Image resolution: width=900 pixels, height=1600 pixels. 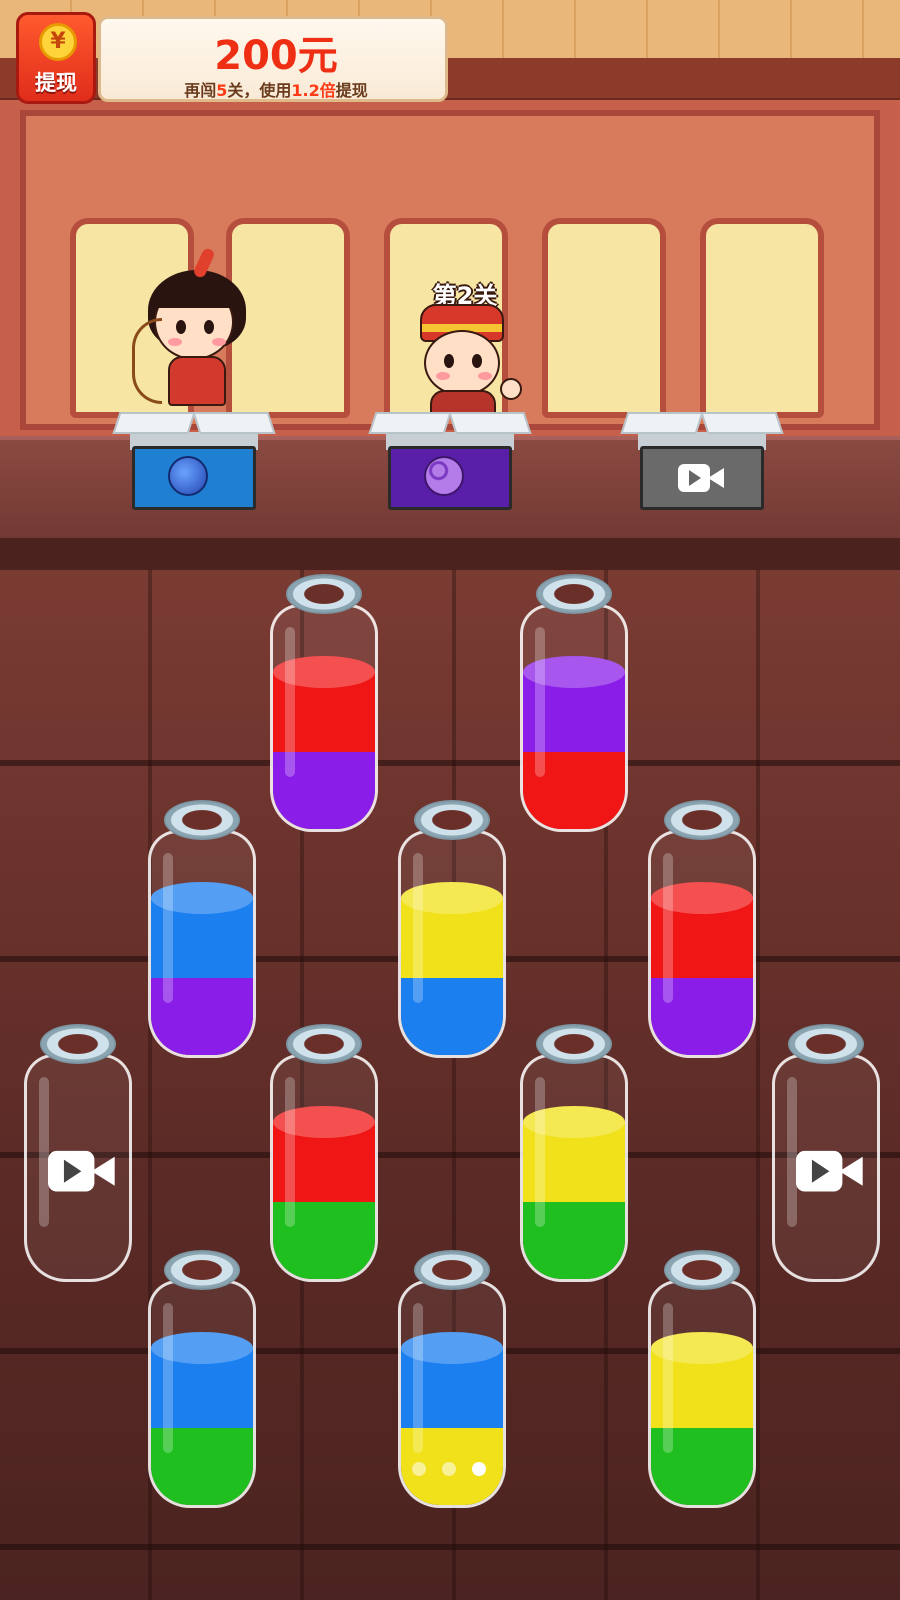 What do you see at coordinates (462, 363) in the screenshot?
I see `head` at bounding box center [462, 363].